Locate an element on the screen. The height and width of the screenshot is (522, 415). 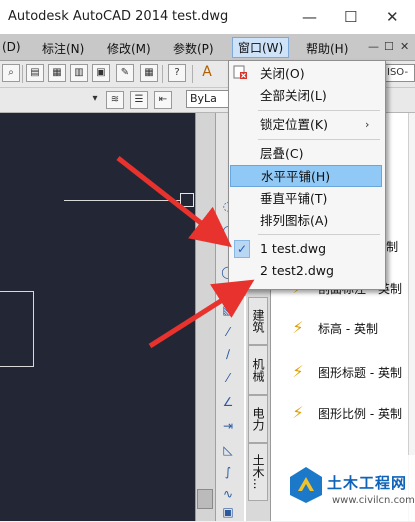
watermark-title: 土木工程网 is located at coordinates (367, 483).